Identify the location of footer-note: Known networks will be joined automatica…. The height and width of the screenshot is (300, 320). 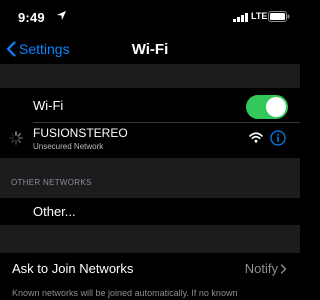
(125, 293).